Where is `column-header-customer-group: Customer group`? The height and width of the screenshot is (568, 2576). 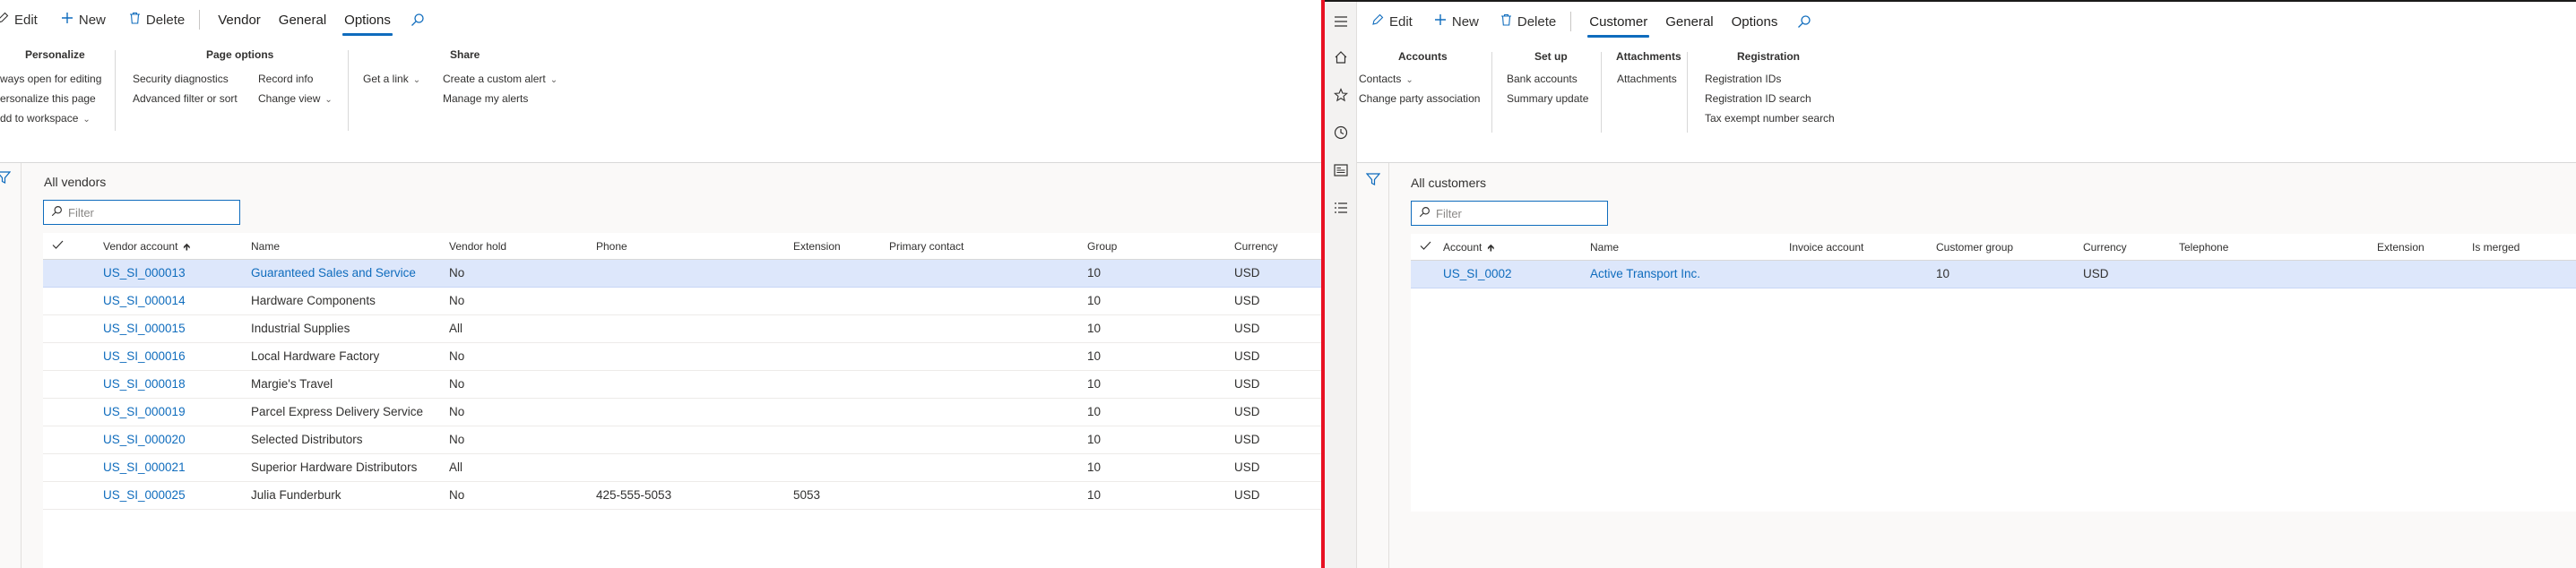
column-header-customer-group: Customer group is located at coordinates (1974, 247).